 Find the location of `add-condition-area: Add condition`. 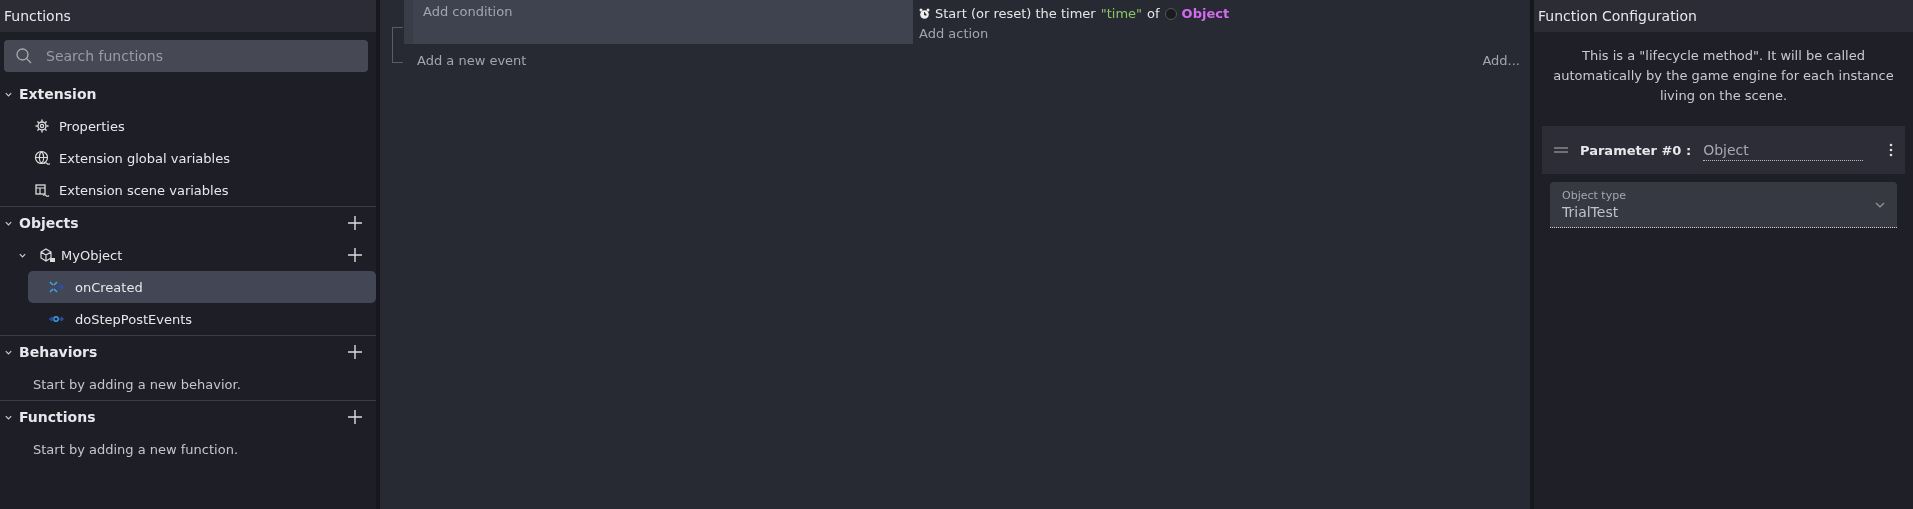

add-condition-area: Add condition is located at coordinates (663, 22).